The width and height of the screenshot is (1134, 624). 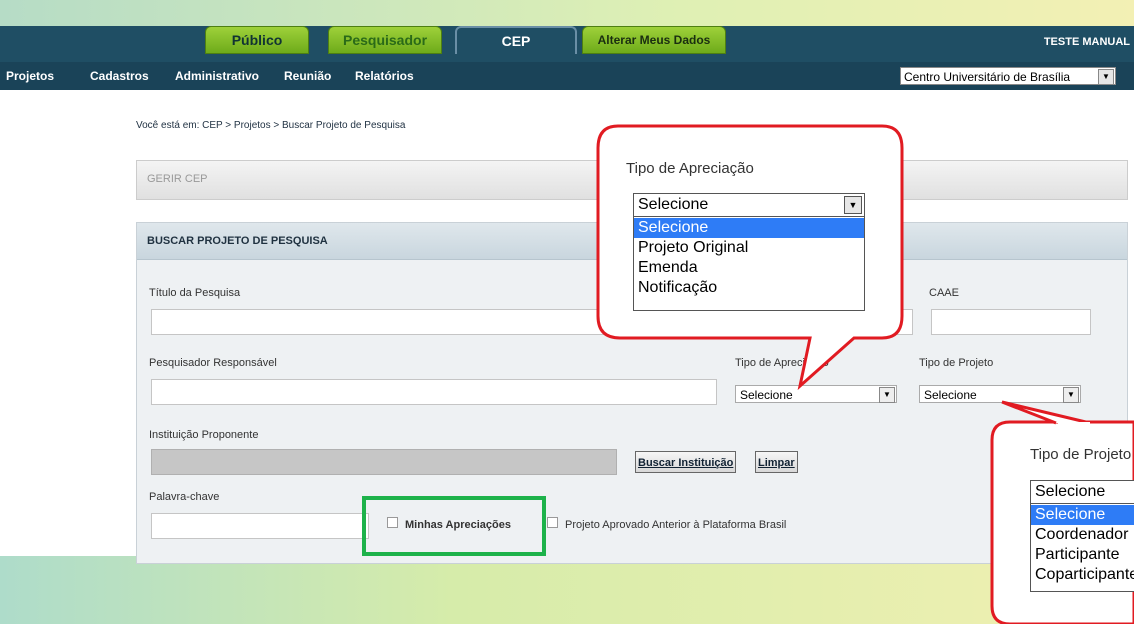 I want to click on institution-select: Centro Universitário de Brasília ▼, so click(x=1008, y=76).